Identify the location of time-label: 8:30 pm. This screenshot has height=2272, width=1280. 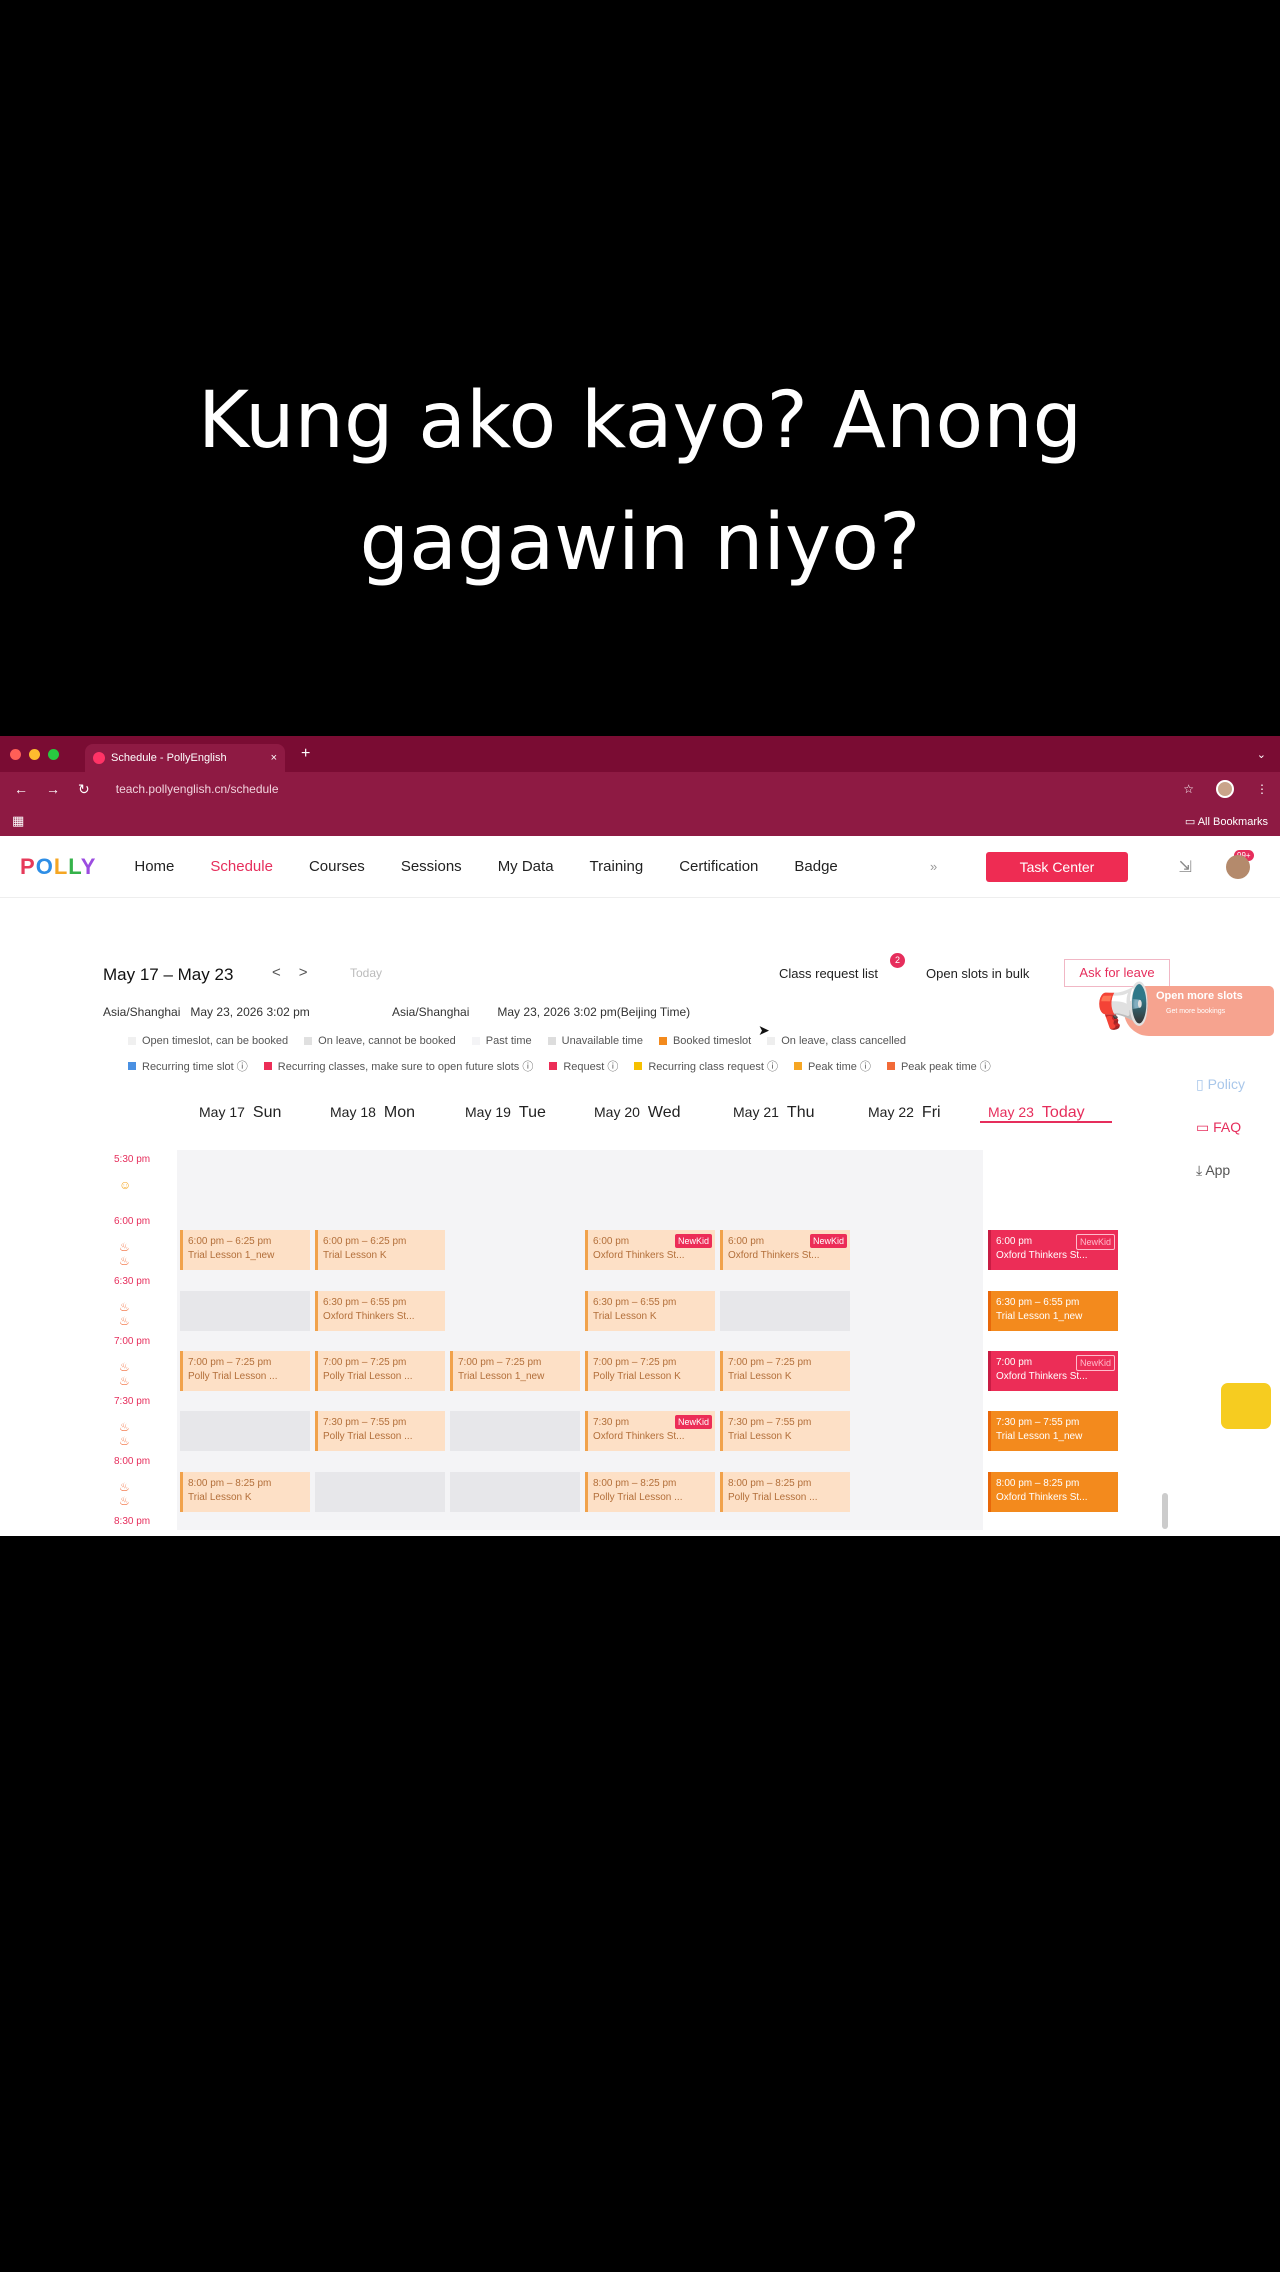
(132, 1521).